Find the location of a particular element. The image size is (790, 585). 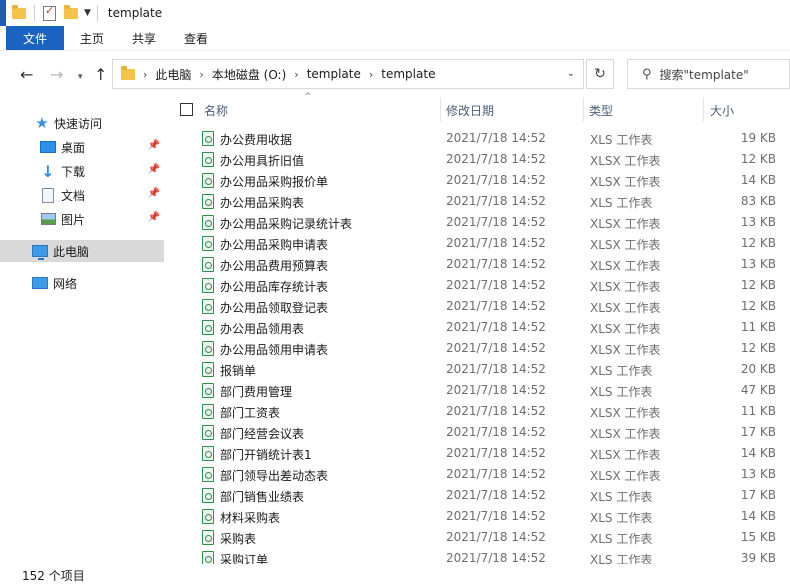

file-row: 部门销售业绩表 2021/7/18 14:52 XLS 工作表 17 KB is located at coordinates (479, 495).